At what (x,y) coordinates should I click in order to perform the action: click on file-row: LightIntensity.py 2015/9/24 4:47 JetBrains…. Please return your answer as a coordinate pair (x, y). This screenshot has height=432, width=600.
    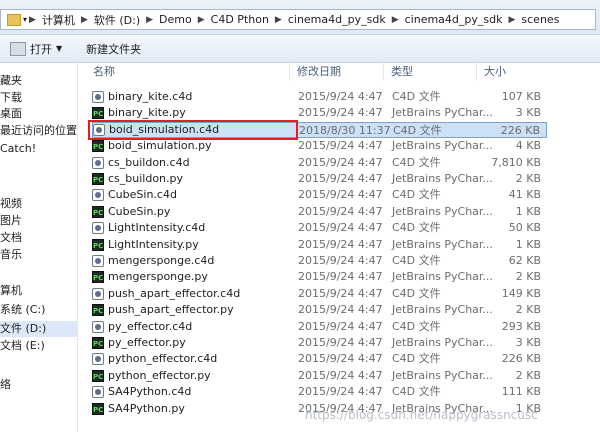
    Looking at the image, I should click on (319, 245).